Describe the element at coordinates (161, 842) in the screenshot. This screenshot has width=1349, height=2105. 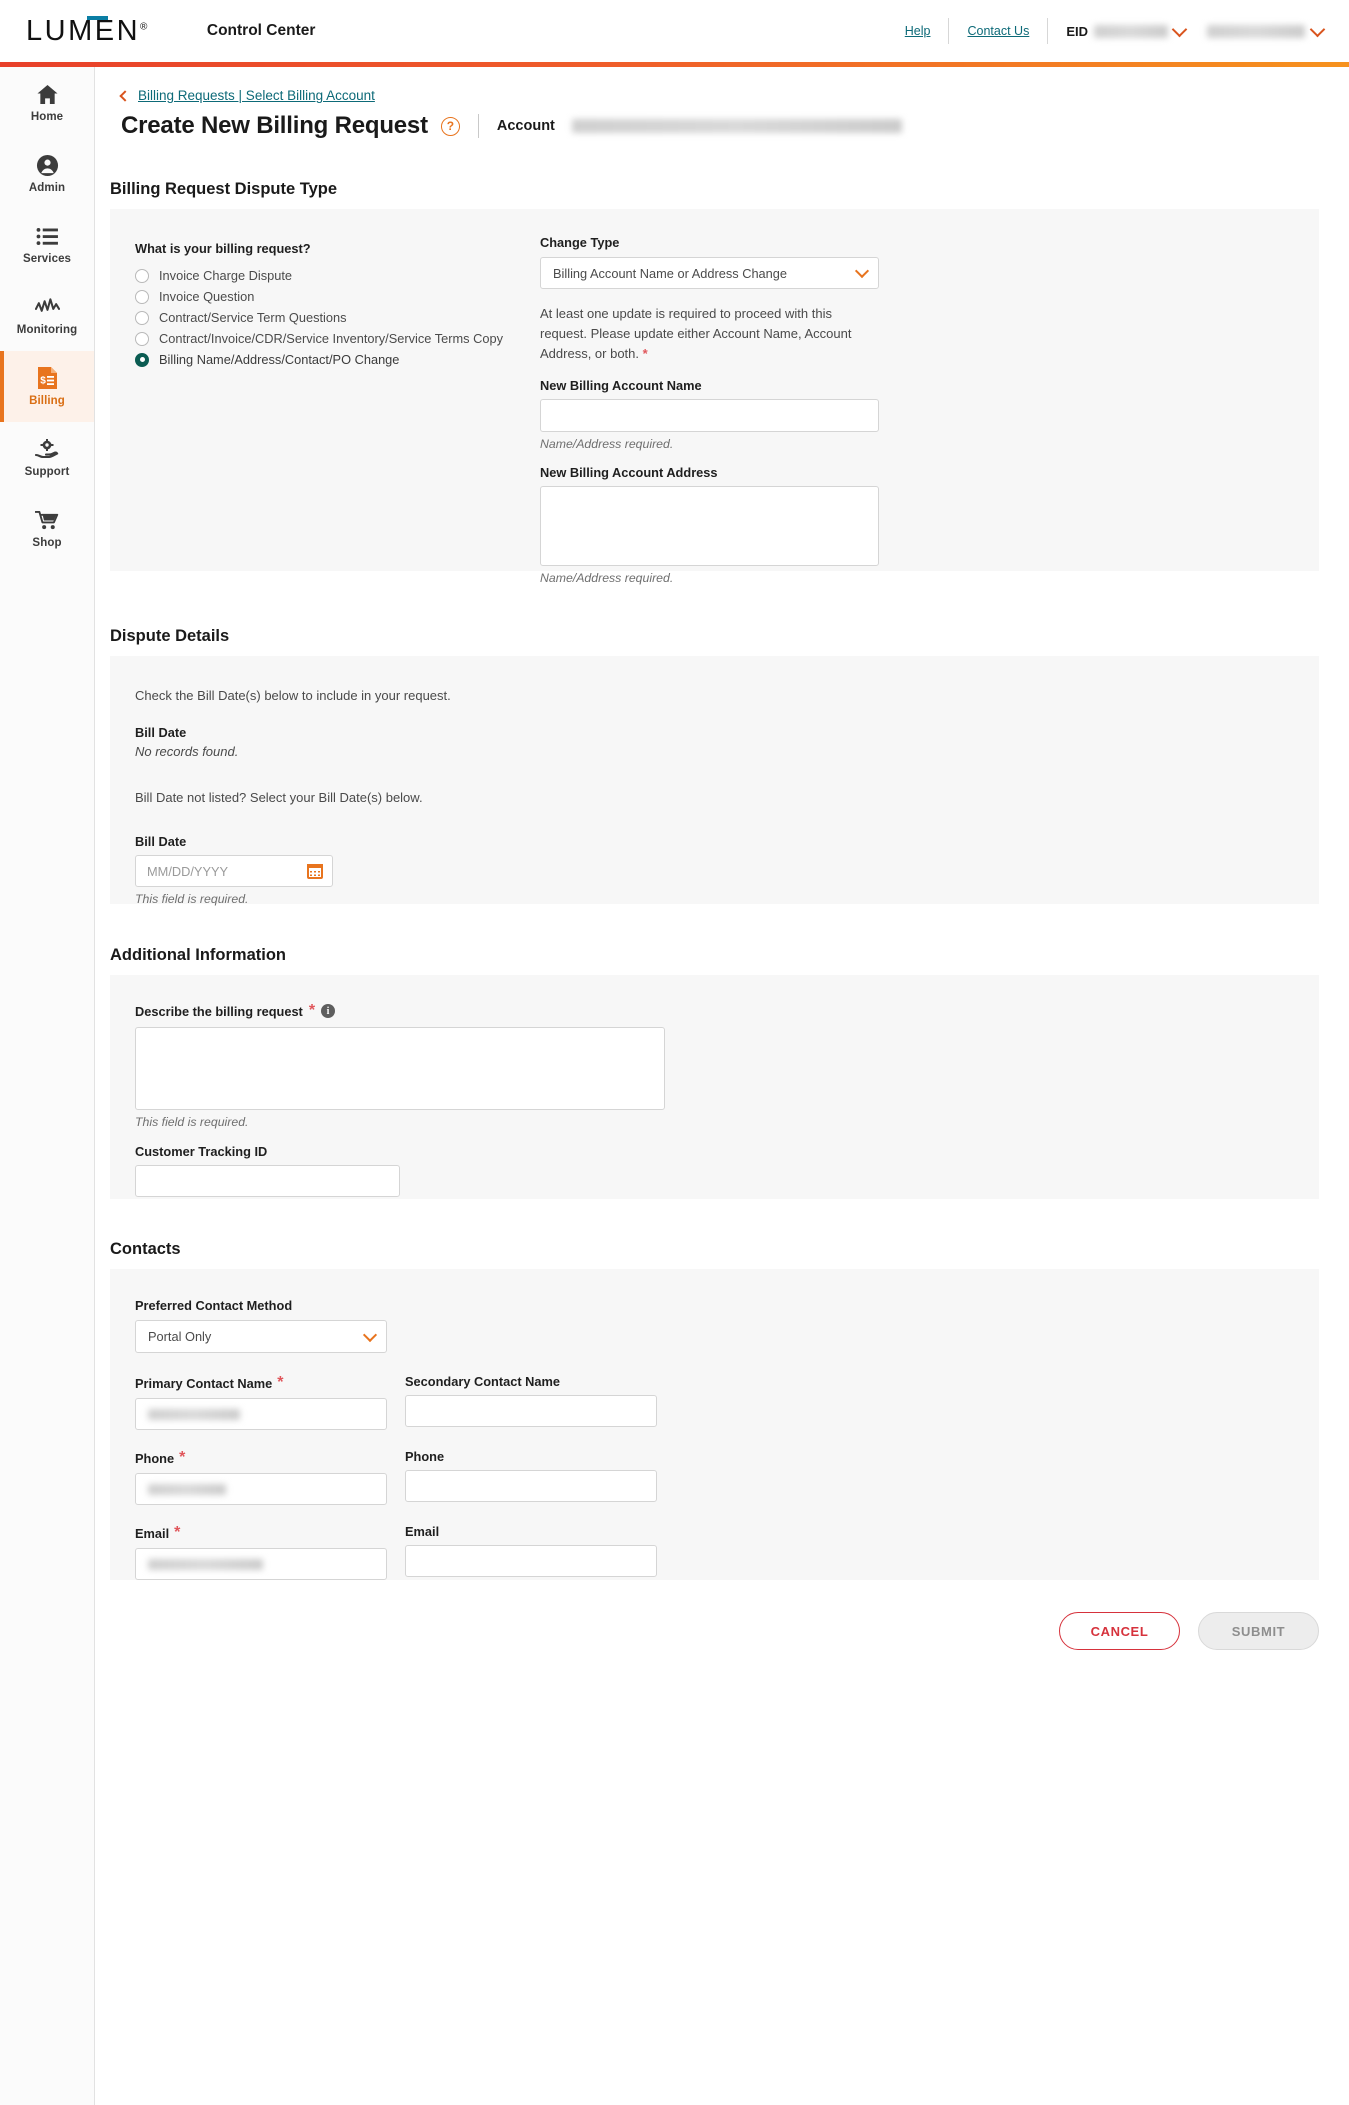
I see `bill-date-label: Bill Date` at that location.